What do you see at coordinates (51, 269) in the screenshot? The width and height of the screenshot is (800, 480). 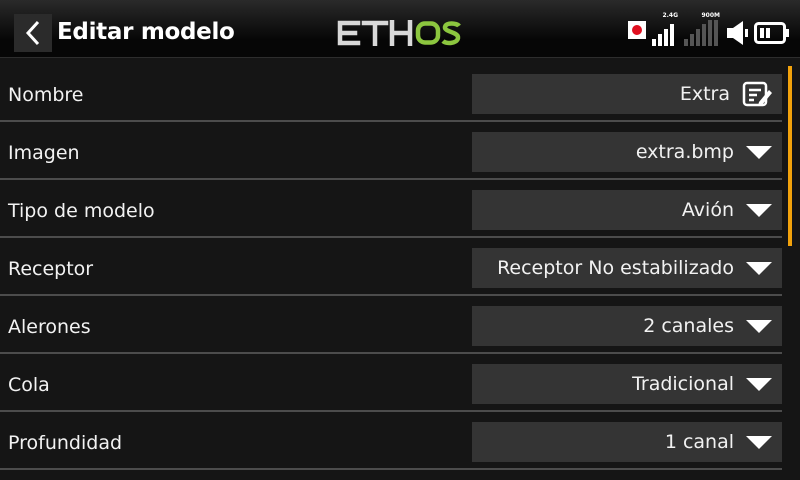 I see `setting-label: Receptor` at bounding box center [51, 269].